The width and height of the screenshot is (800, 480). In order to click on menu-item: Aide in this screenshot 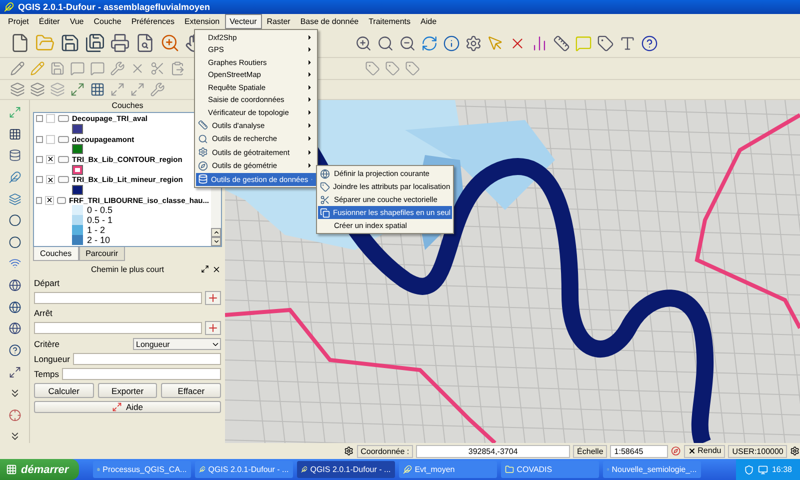, I will do `click(429, 21)`.